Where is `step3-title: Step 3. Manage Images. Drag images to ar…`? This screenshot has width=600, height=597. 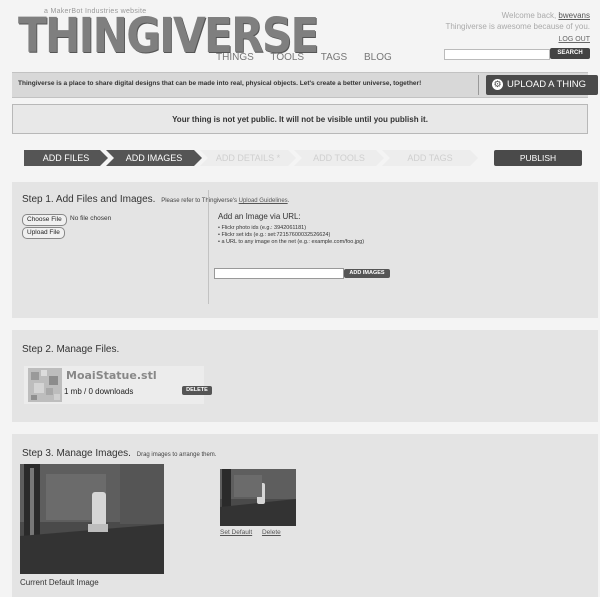 step3-title: Step 3. Manage Images. Drag images to ar… is located at coordinates (119, 453).